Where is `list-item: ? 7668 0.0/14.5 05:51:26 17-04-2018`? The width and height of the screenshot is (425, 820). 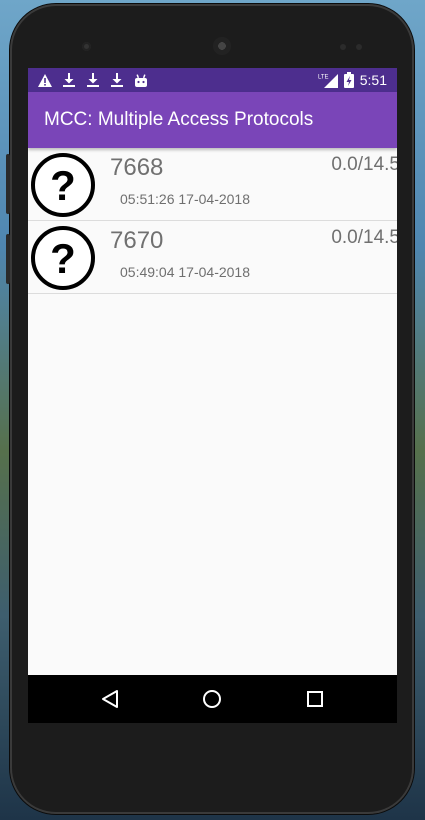
list-item: ? 7668 0.0/14.5 05:51:26 17-04-2018 is located at coordinates (212, 184).